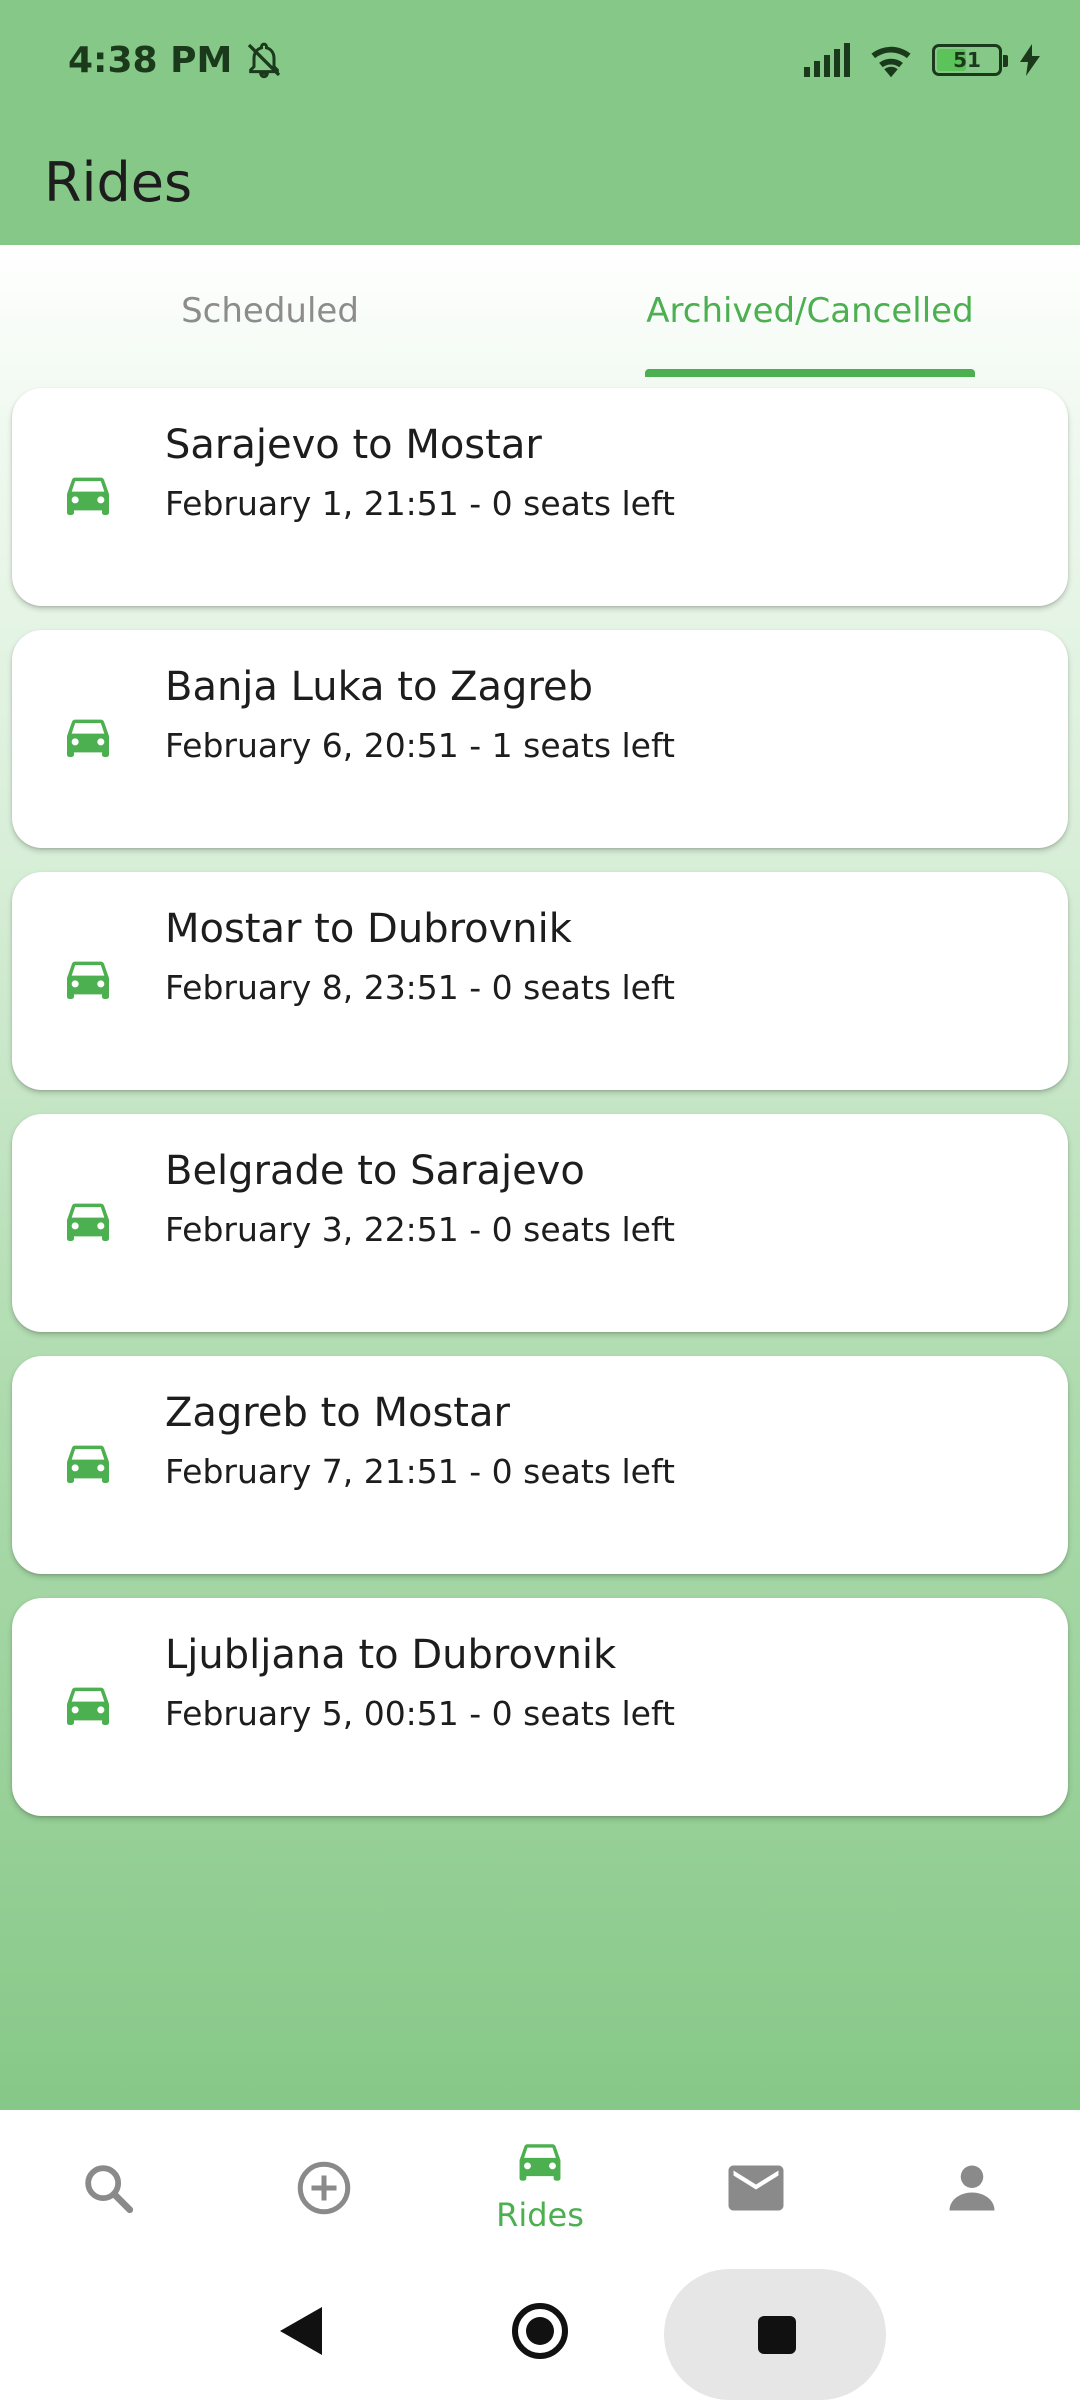  I want to click on ride-title: Banja Luka to Zagreb, so click(379, 687).